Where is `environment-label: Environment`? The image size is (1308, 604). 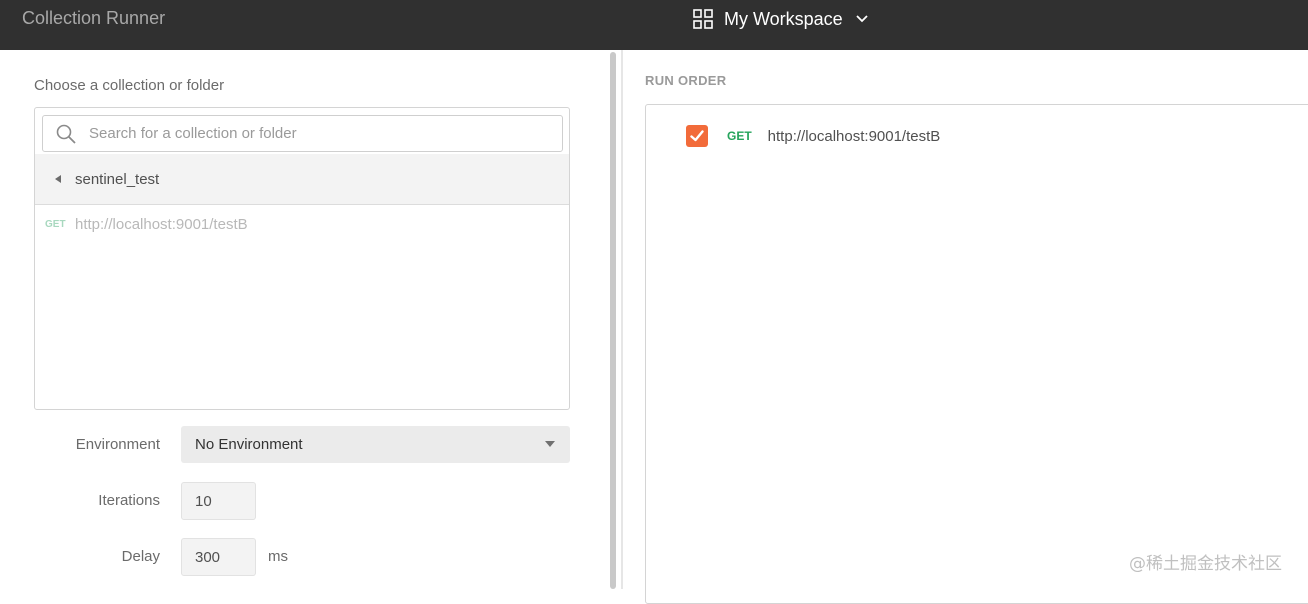
environment-label: Environment is located at coordinates (117, 444).